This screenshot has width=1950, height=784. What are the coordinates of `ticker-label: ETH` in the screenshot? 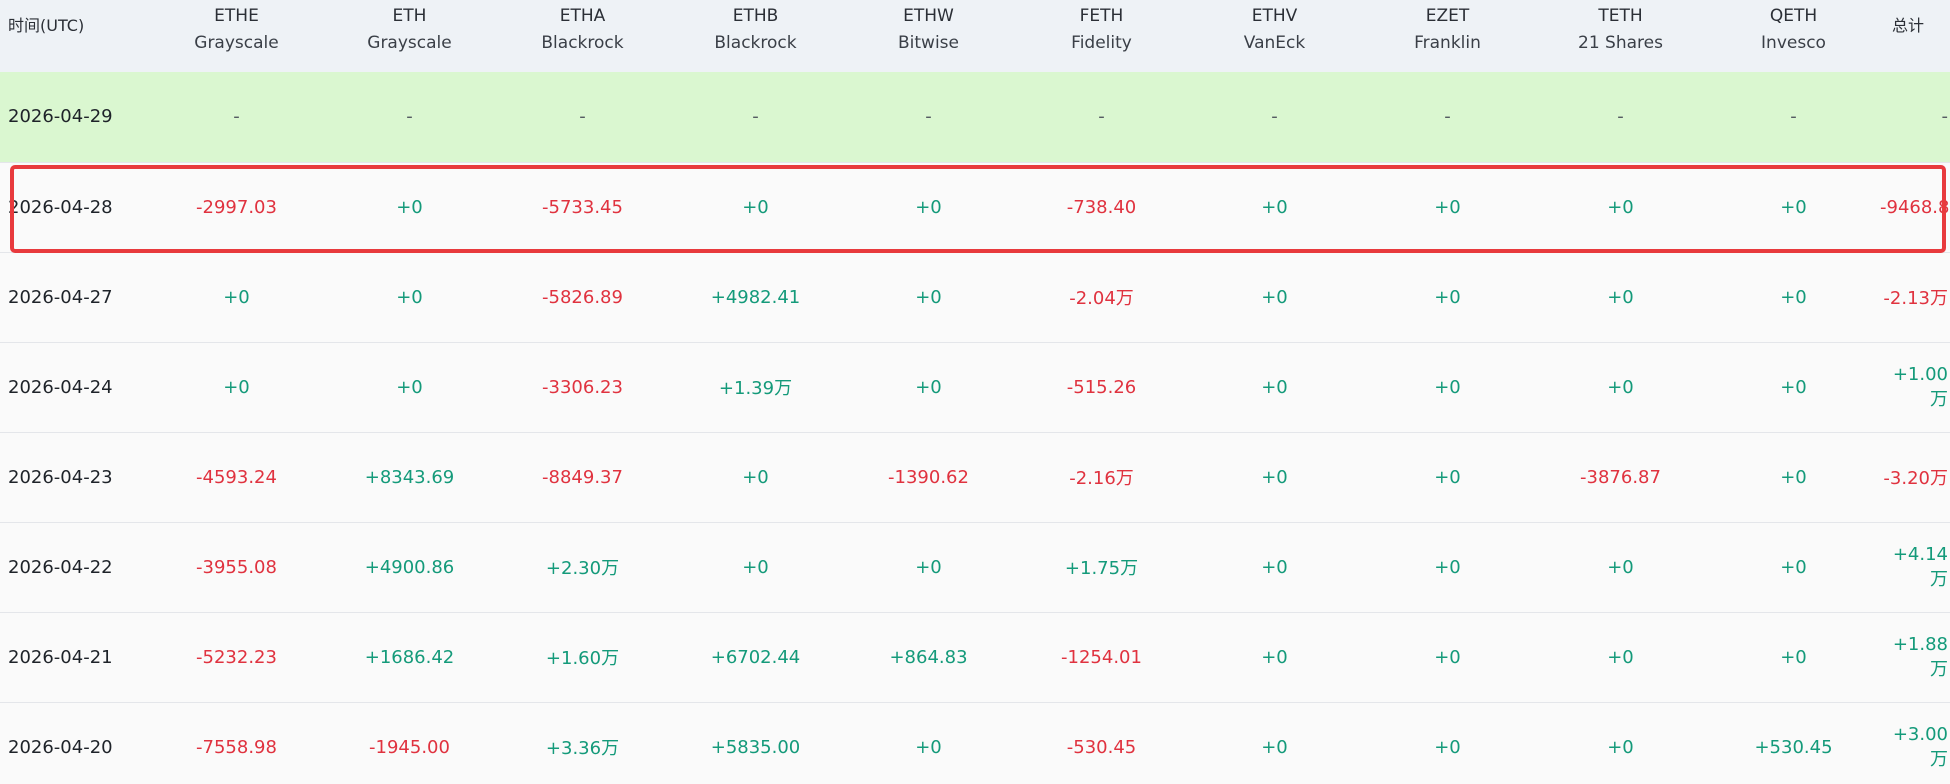 It's located at (409, 16).